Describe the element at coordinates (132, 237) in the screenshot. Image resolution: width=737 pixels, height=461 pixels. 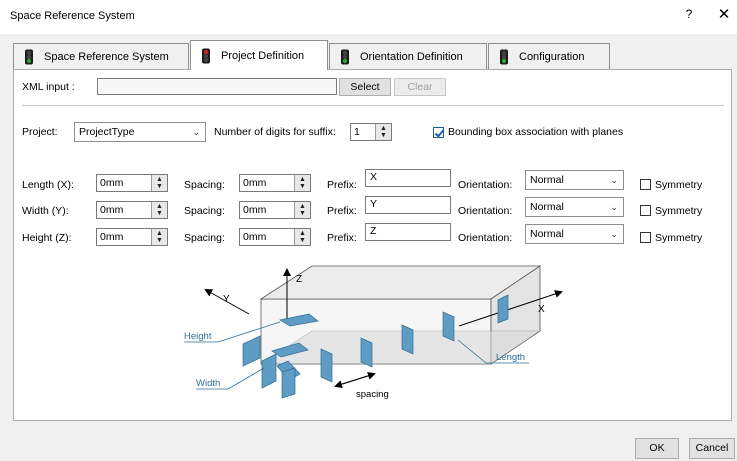
I see `height-stepper: 0mm ▲ ▼` at that location.